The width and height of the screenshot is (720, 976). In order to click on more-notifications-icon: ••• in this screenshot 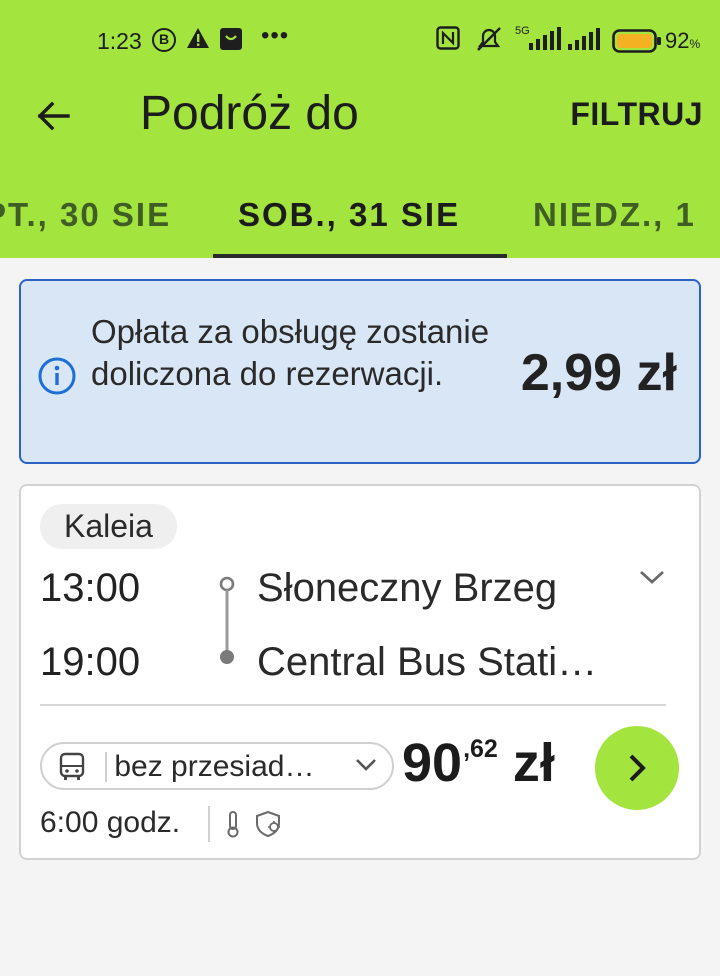, I will do `click(275, 35)`.